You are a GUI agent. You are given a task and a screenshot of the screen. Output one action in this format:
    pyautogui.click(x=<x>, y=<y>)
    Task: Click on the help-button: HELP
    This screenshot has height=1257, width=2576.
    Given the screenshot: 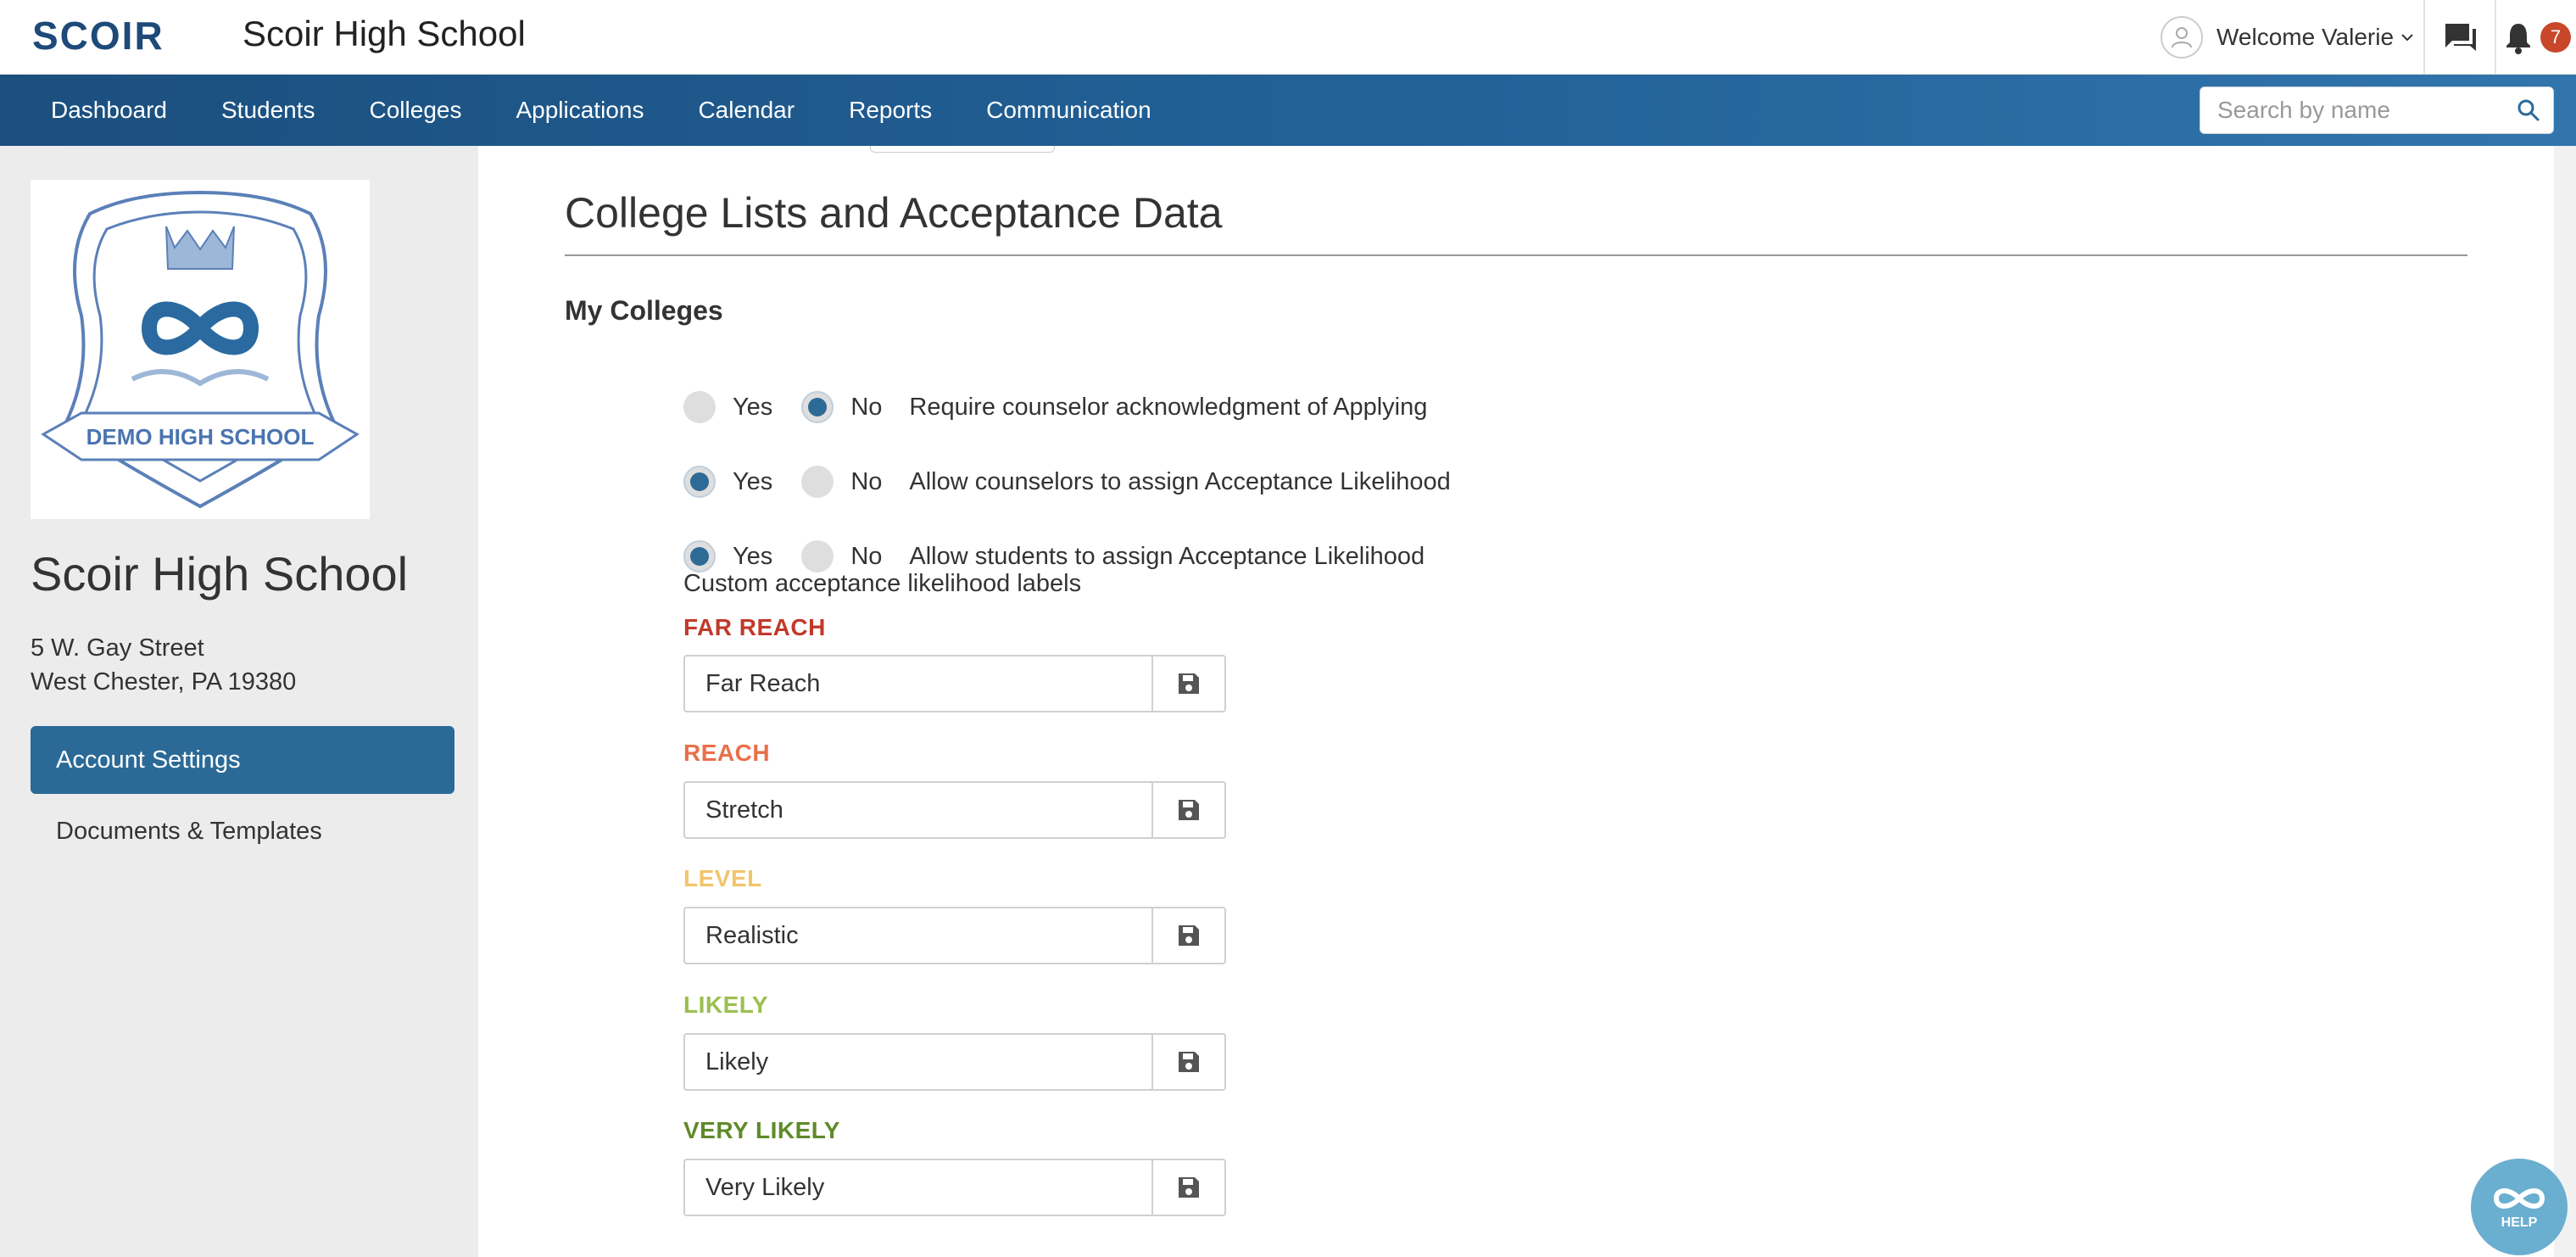 What is the action you would take?
    pyautogui.click(x=2519, y=1207)
    